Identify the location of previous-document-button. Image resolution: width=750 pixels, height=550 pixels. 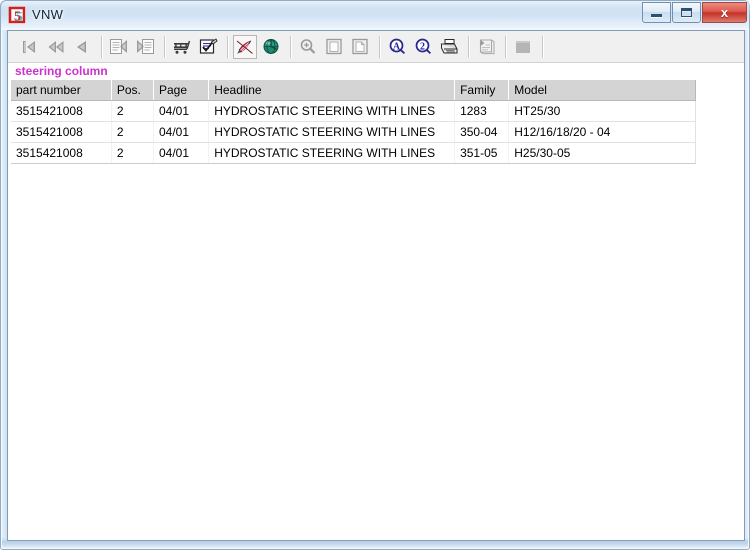
(119, 47).